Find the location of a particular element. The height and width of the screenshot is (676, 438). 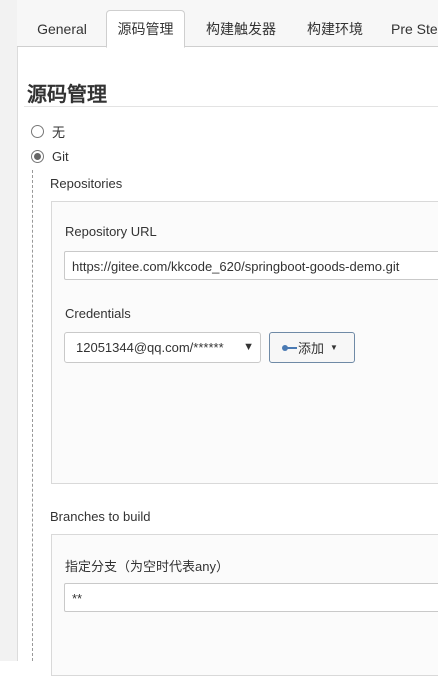

section-title: 源码管理 is located at coordinates (67, 95).